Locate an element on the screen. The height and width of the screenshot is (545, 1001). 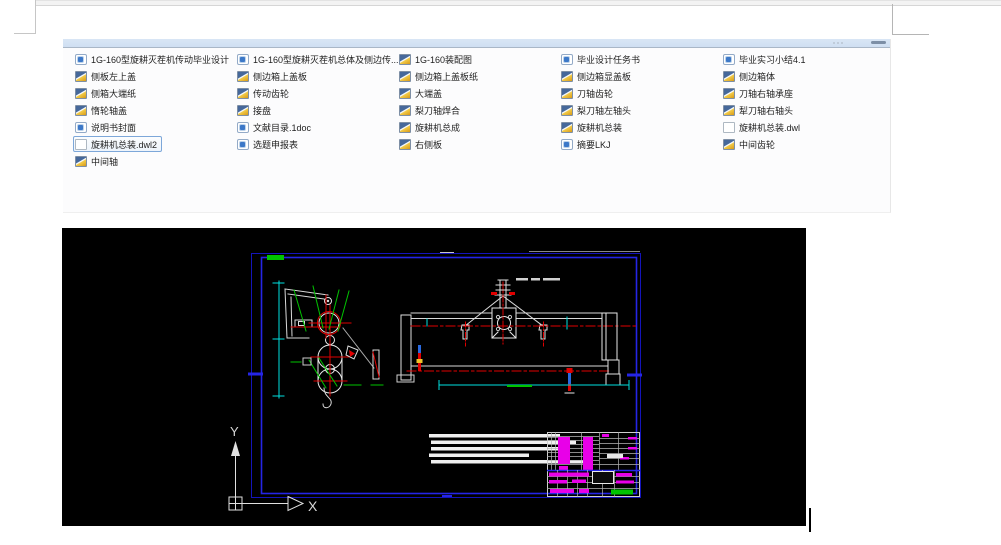
file-name-label: 大端盖 is located at coordinates (429, 93).